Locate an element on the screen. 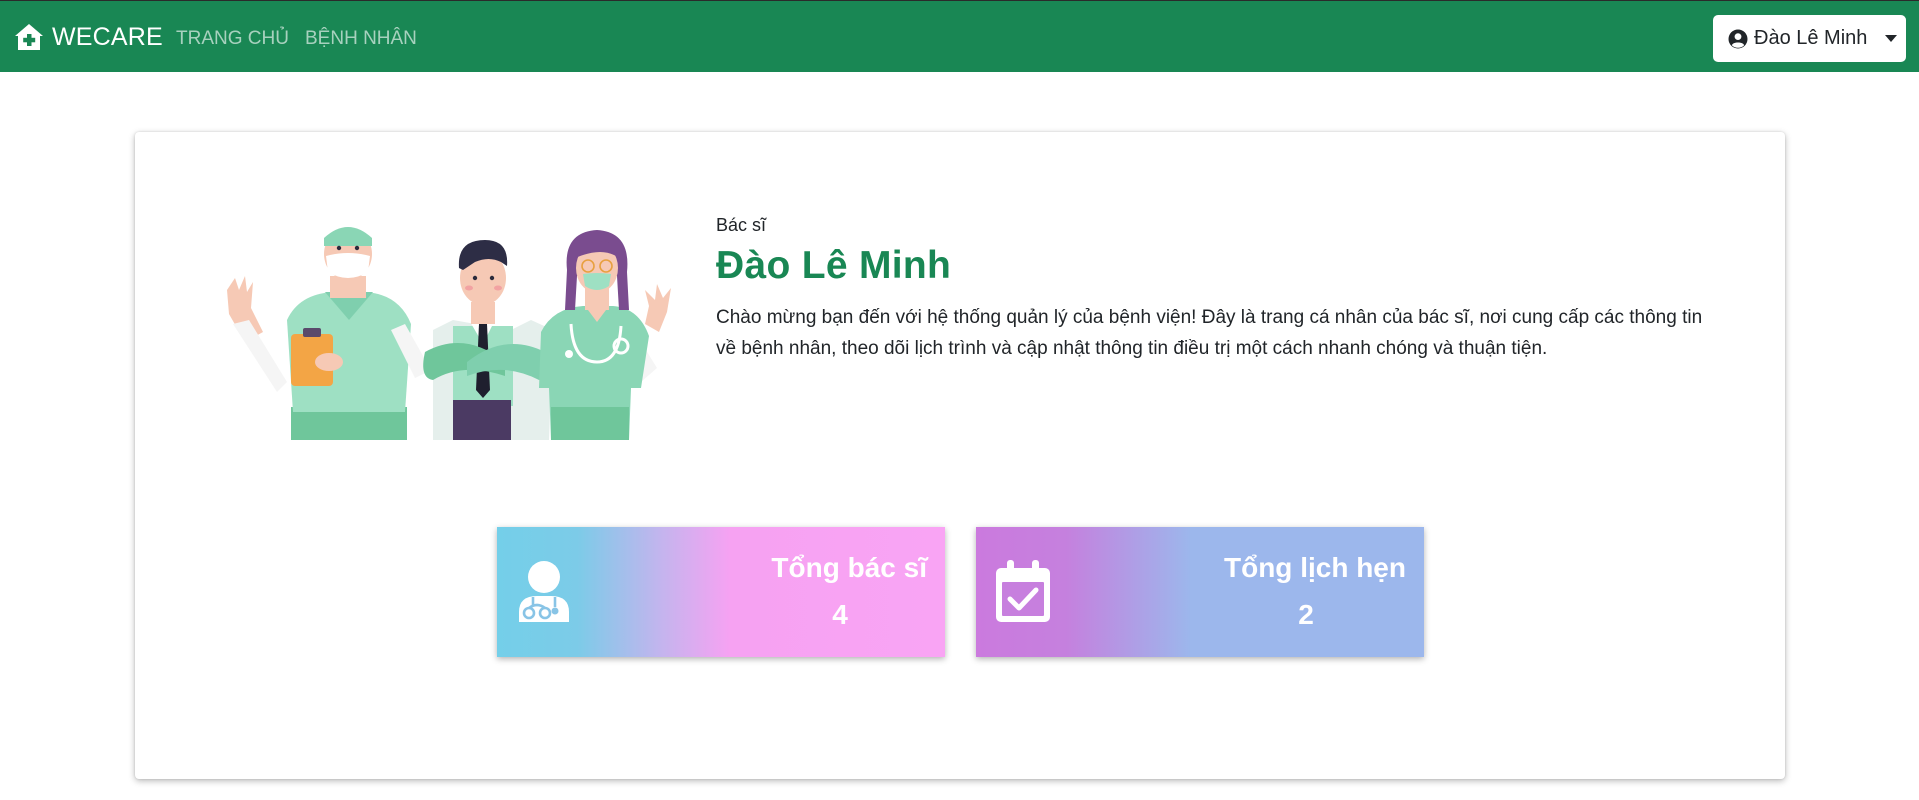 The image size is (1919, 800). nav-link-home: TRANG CHỦ is located at coordinates (232, 39).